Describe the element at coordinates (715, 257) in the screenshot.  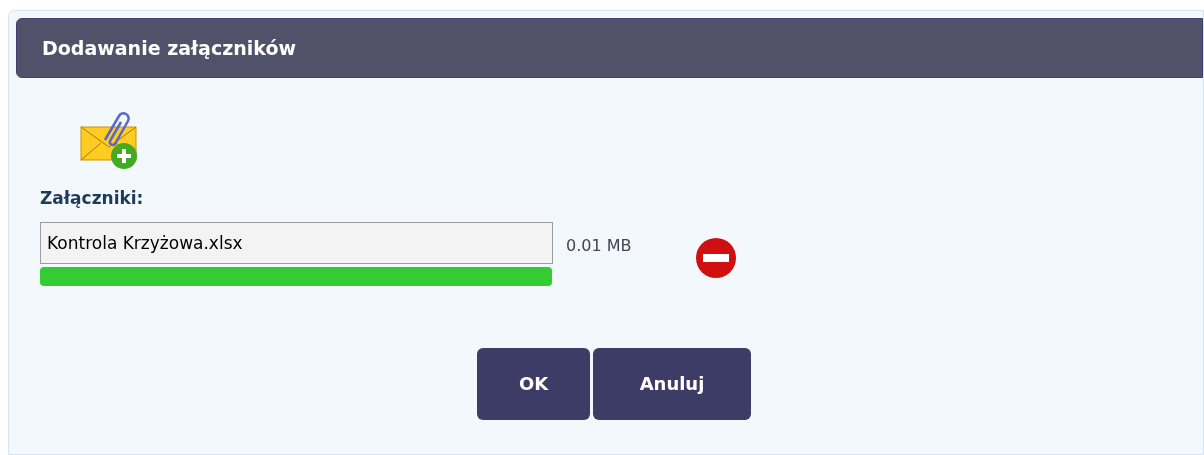
I see `remove-icon` at that location.